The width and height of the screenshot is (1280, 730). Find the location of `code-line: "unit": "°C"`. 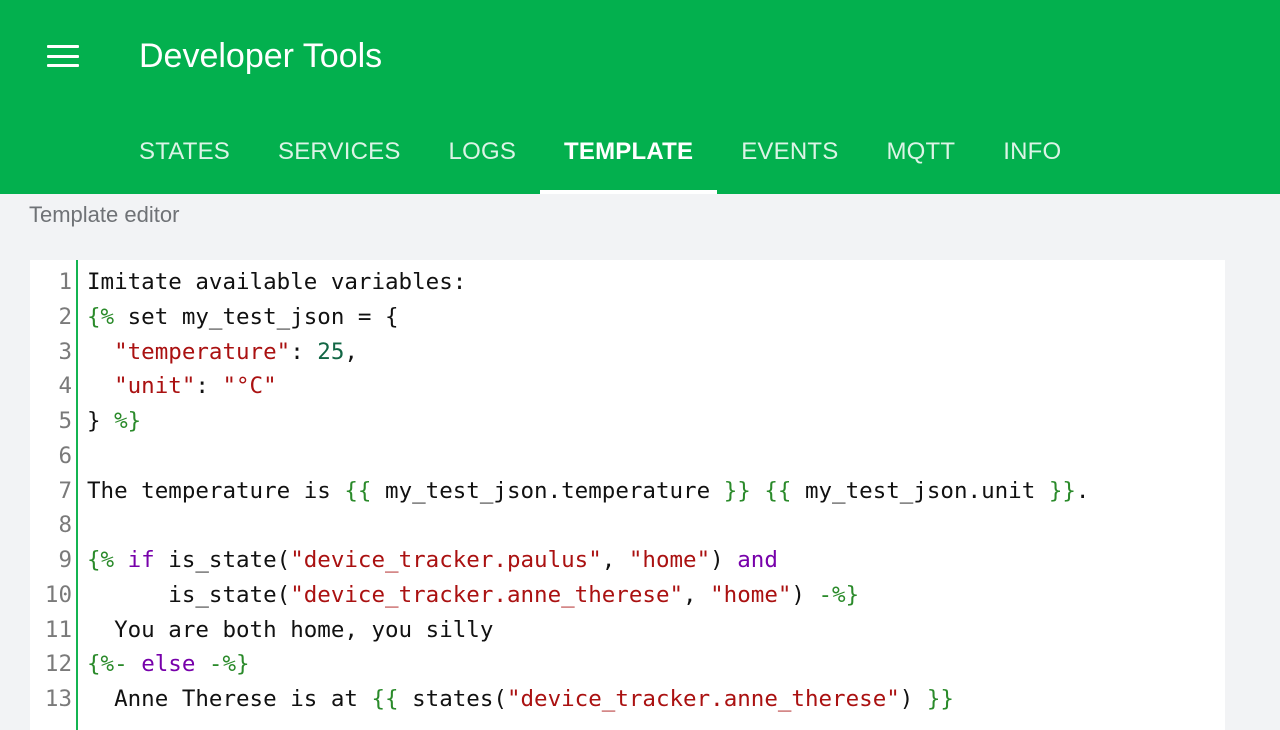

code-line: "unit": "°C" is located at coordinates (588, 386).